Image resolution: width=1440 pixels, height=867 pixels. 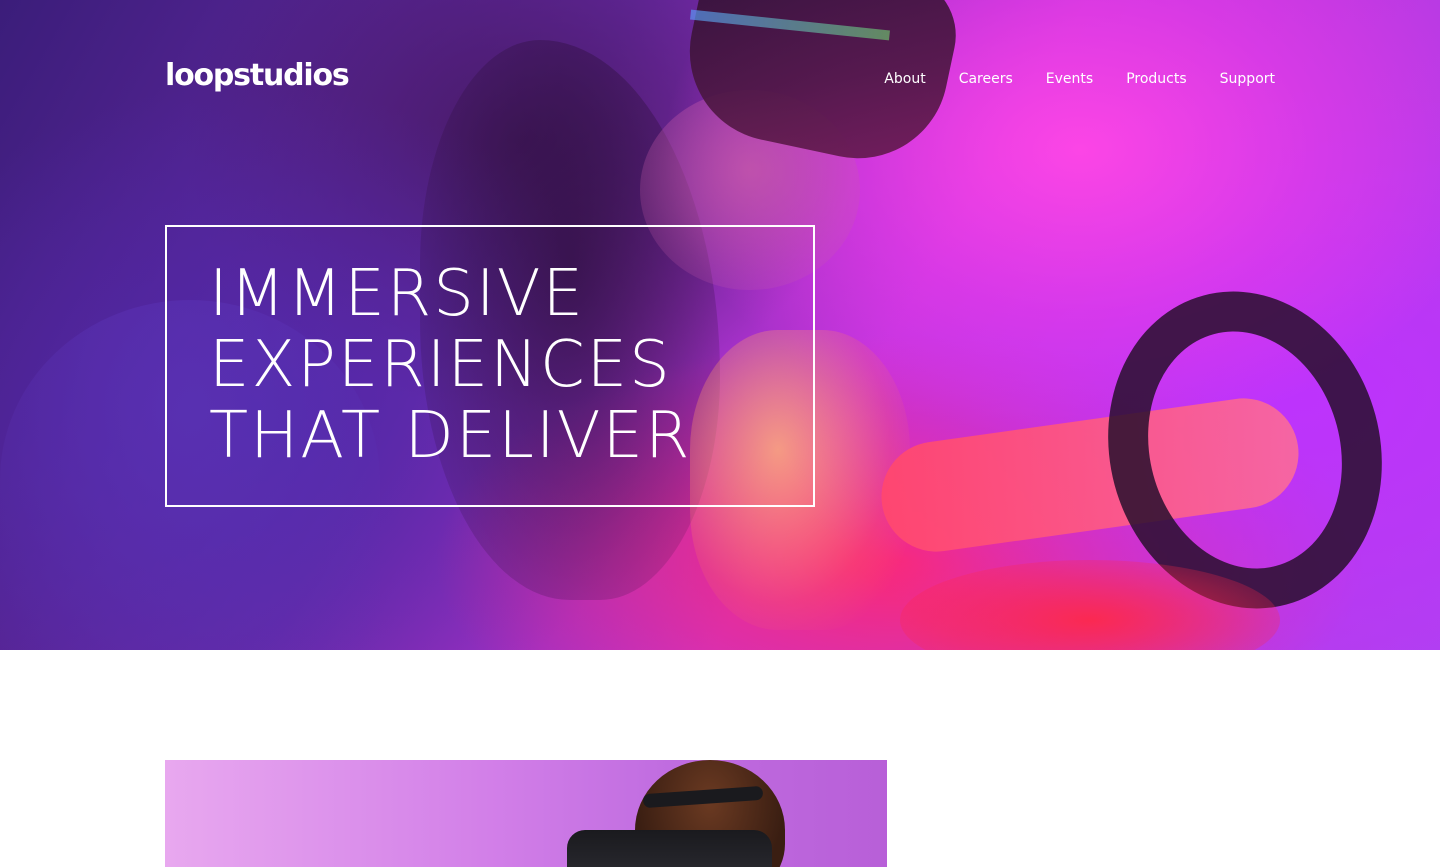 I want to click on hero-headline-line: EXPERIENCES, so click(x=440, y=365).